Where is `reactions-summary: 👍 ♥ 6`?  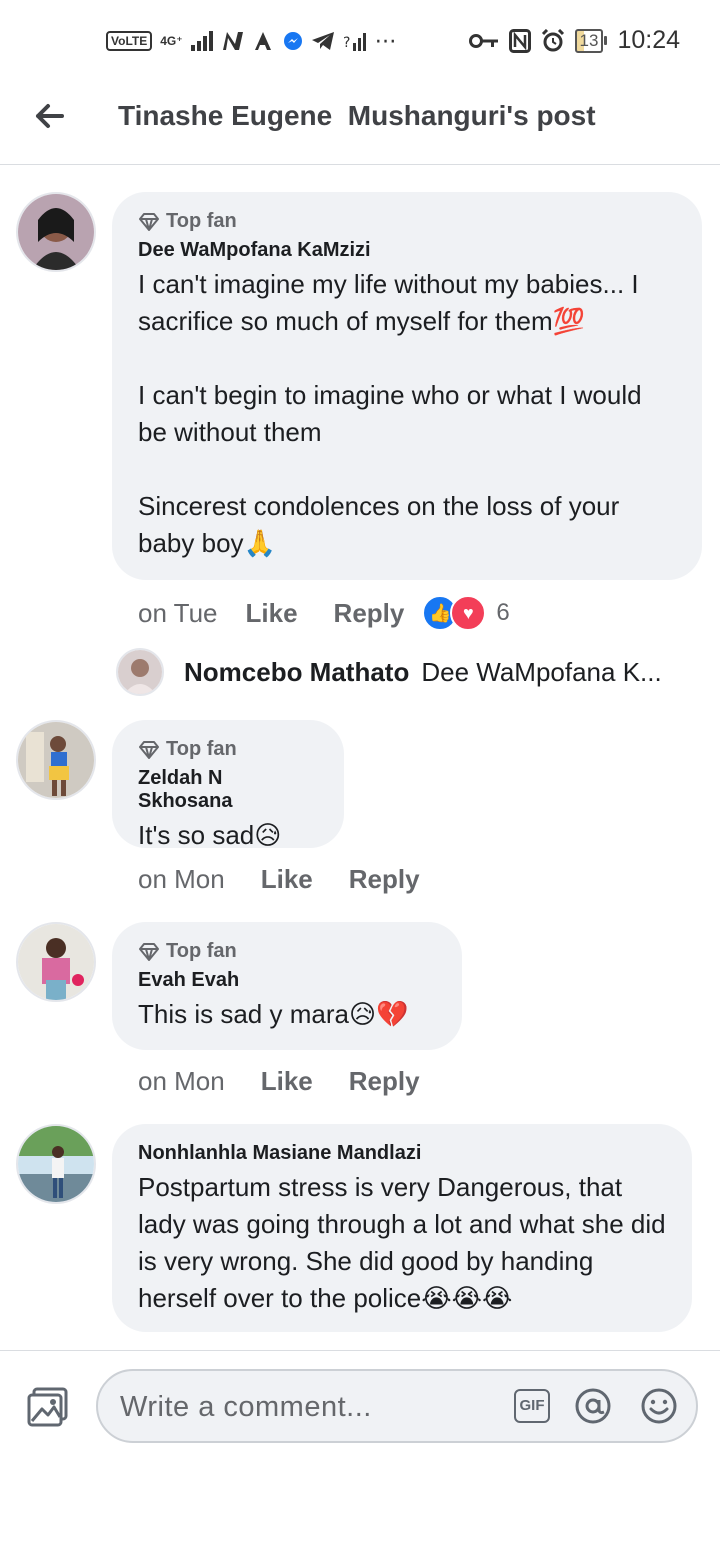
reactions-summary: 👍 ♥ 6 is located at coordinates (466, 613).